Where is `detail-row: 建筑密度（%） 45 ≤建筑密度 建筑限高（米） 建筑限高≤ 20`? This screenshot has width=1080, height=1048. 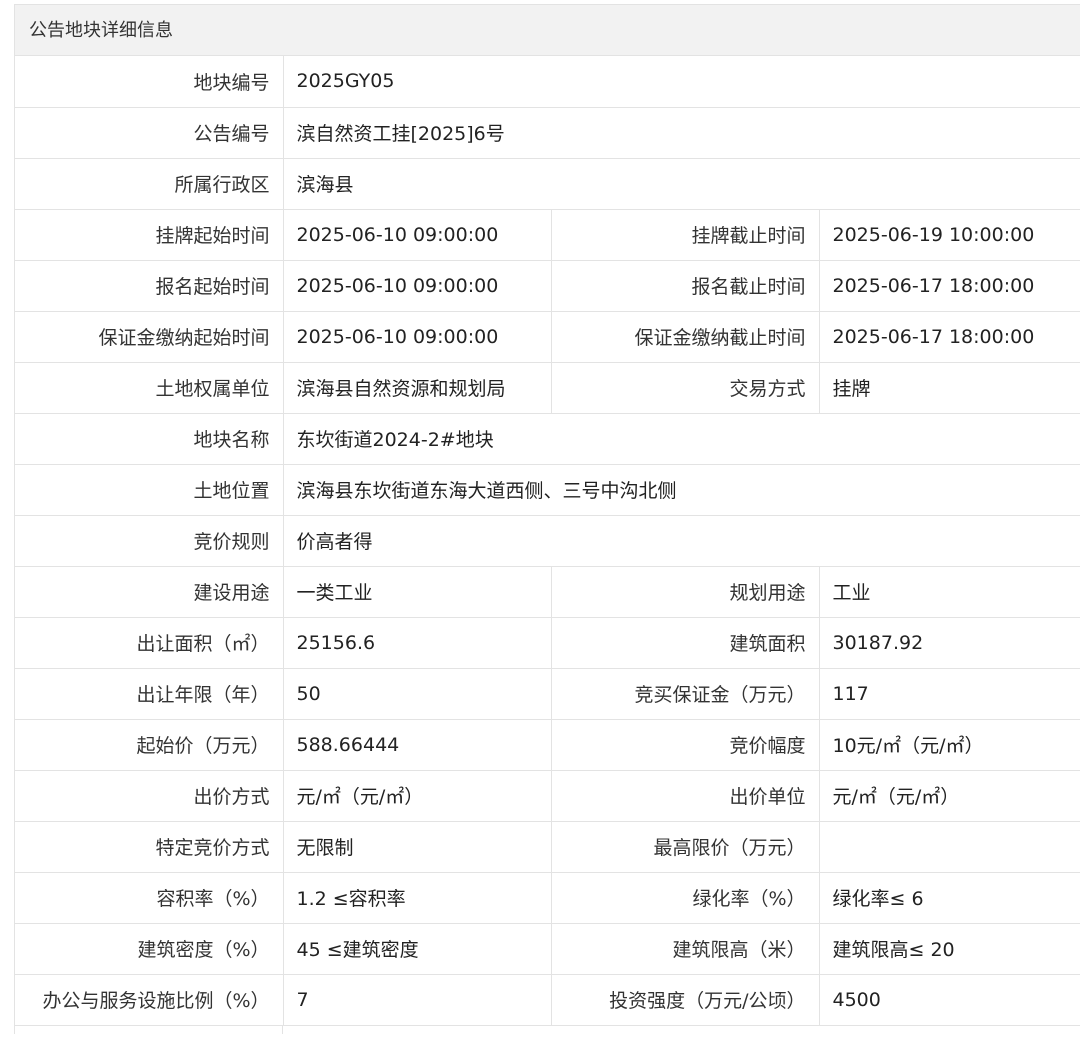 detail-row: 建筑密度（%） 45 ≤建筑密度 建筑限高（米） 建筑限高≤ 20 is located at coordinates (547, 949).